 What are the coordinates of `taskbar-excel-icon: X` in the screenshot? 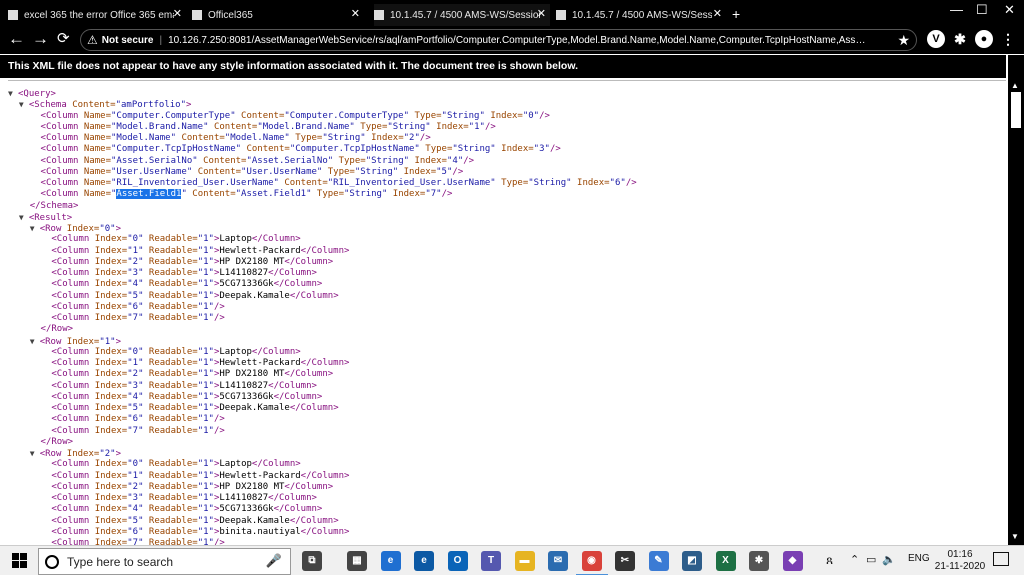 It's located at (725, 561).